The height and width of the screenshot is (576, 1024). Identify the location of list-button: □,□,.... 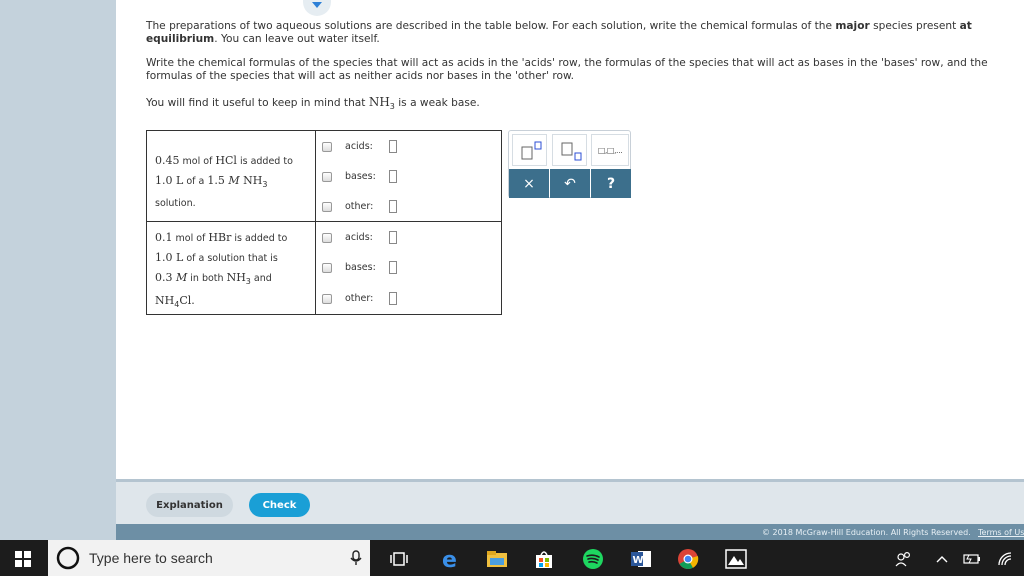
(610, 150).